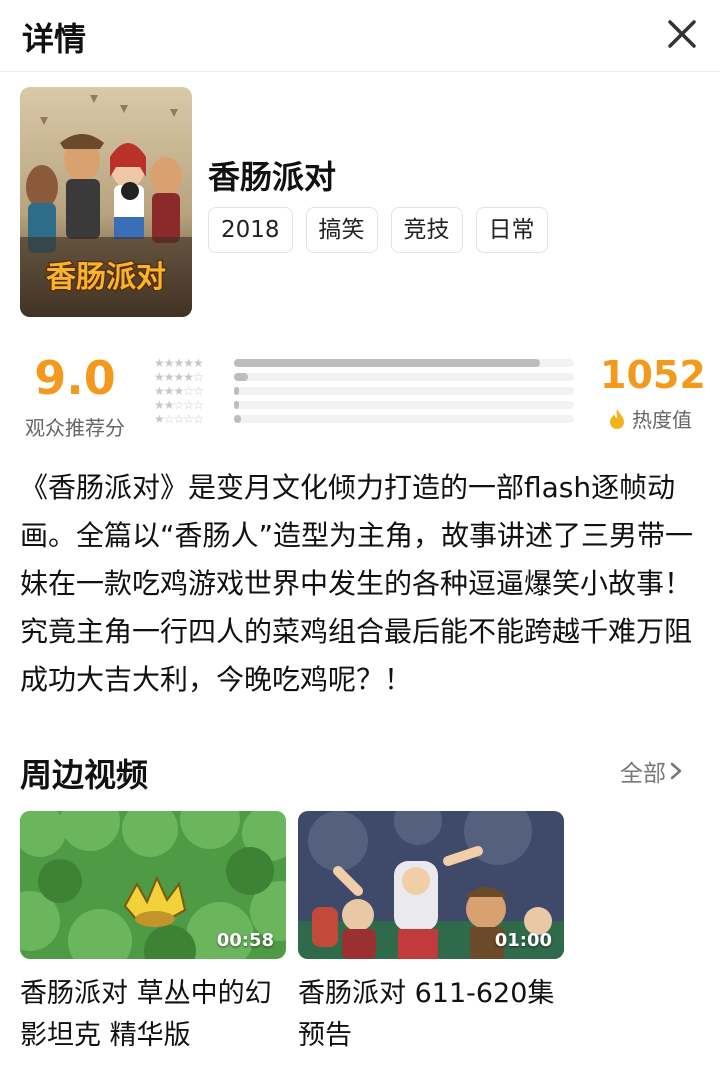 The height and width of the screenshot is (1072, 720). Describe the element at coordinates (523, 940) in the screenshot. I see `video-duration: 01:00` at that location.